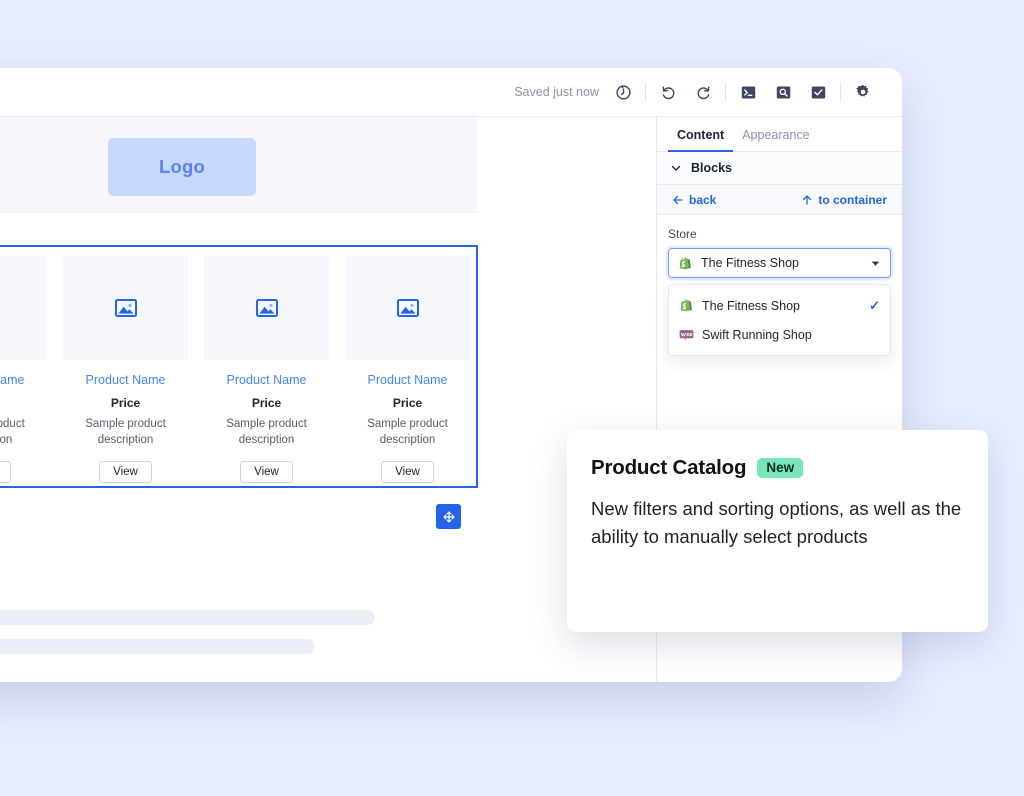 This screenshot has height=796, width=1024. I want to click on store-field-label: Store, so click(682, 234).